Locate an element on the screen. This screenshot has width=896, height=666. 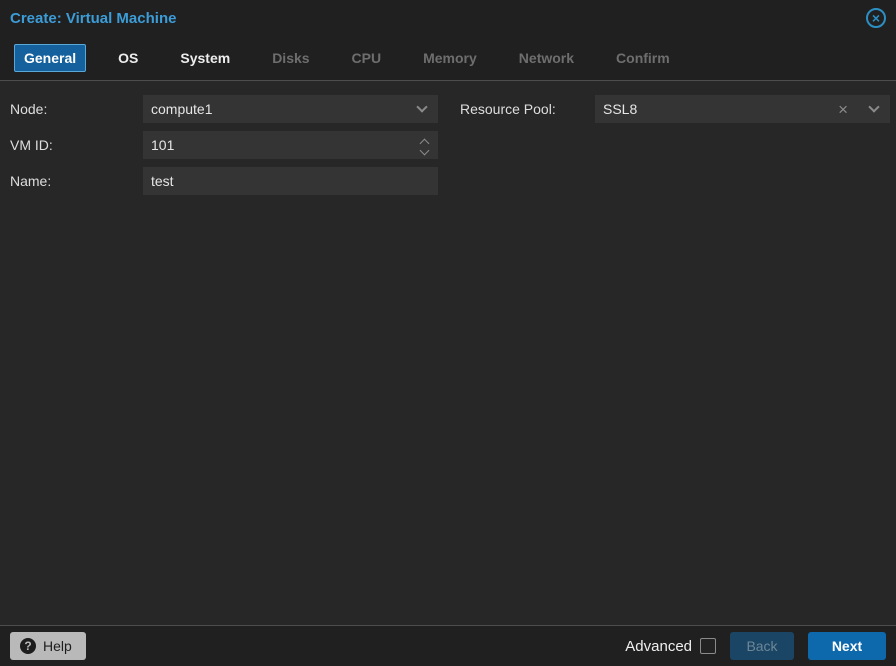
advanced-label: Advanced is located at coordinates (658, 646).